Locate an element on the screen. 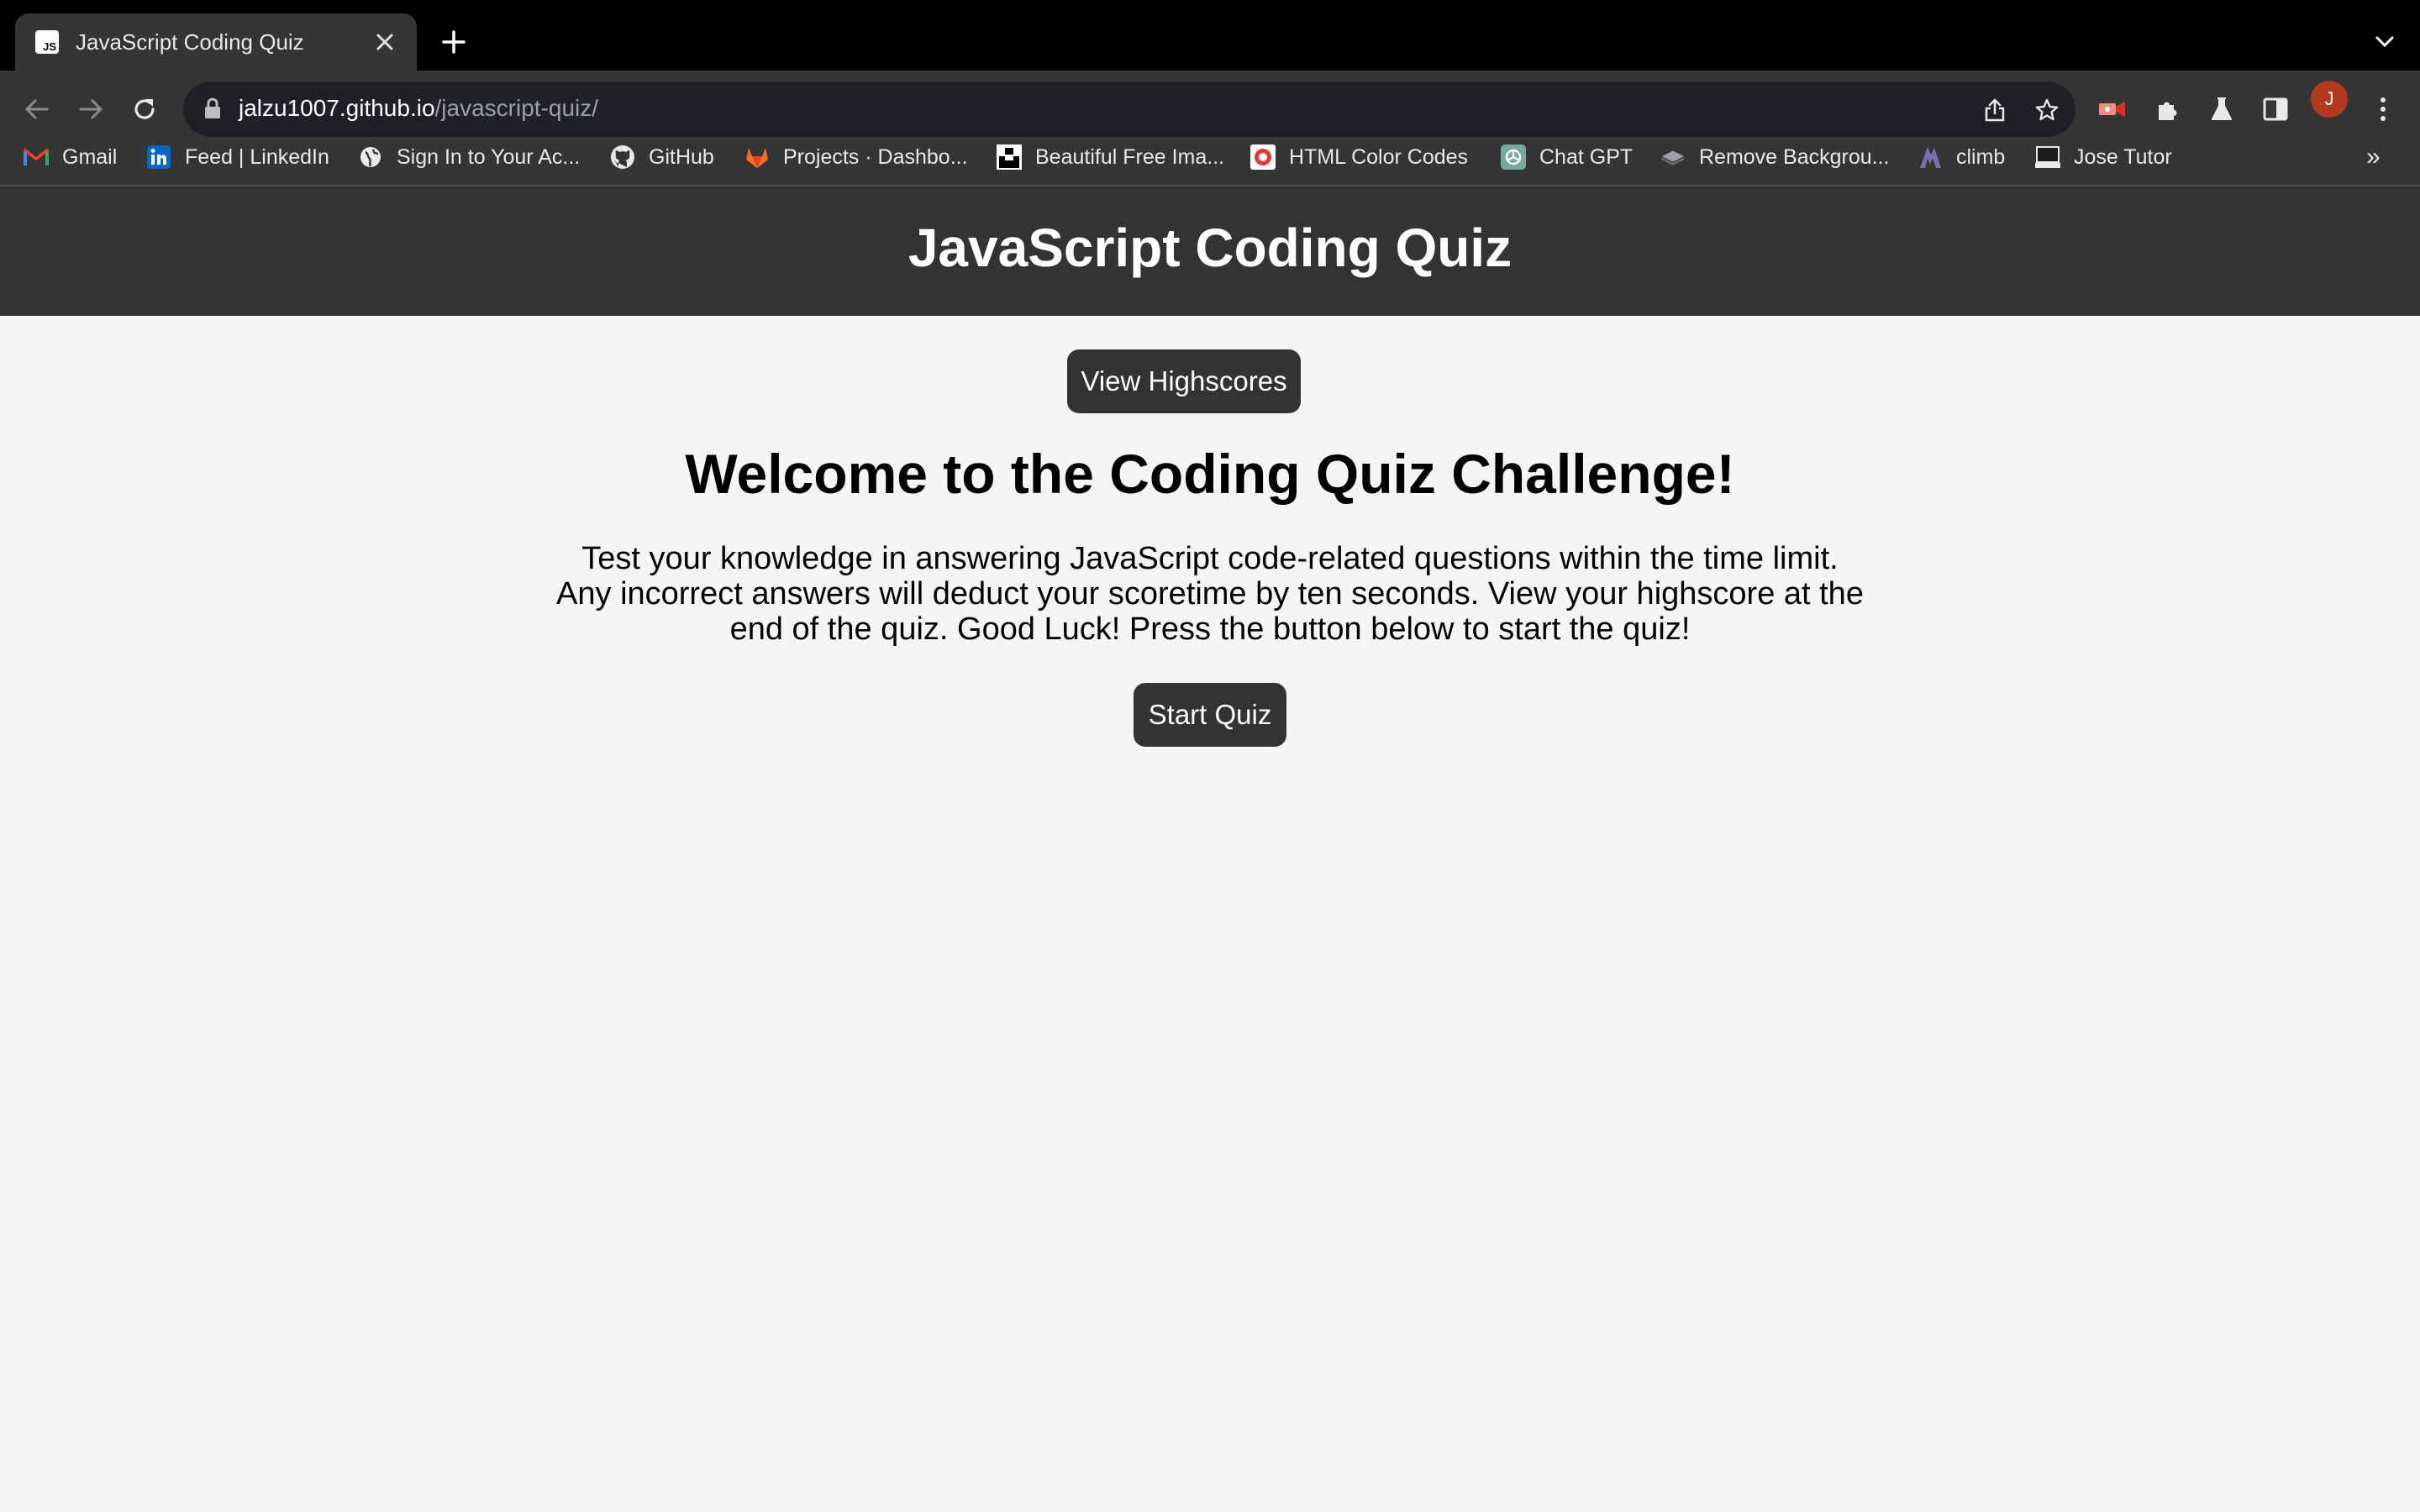  bookmark-jose-tutor: Jose Tutor is located at coordinates (2103, 157).